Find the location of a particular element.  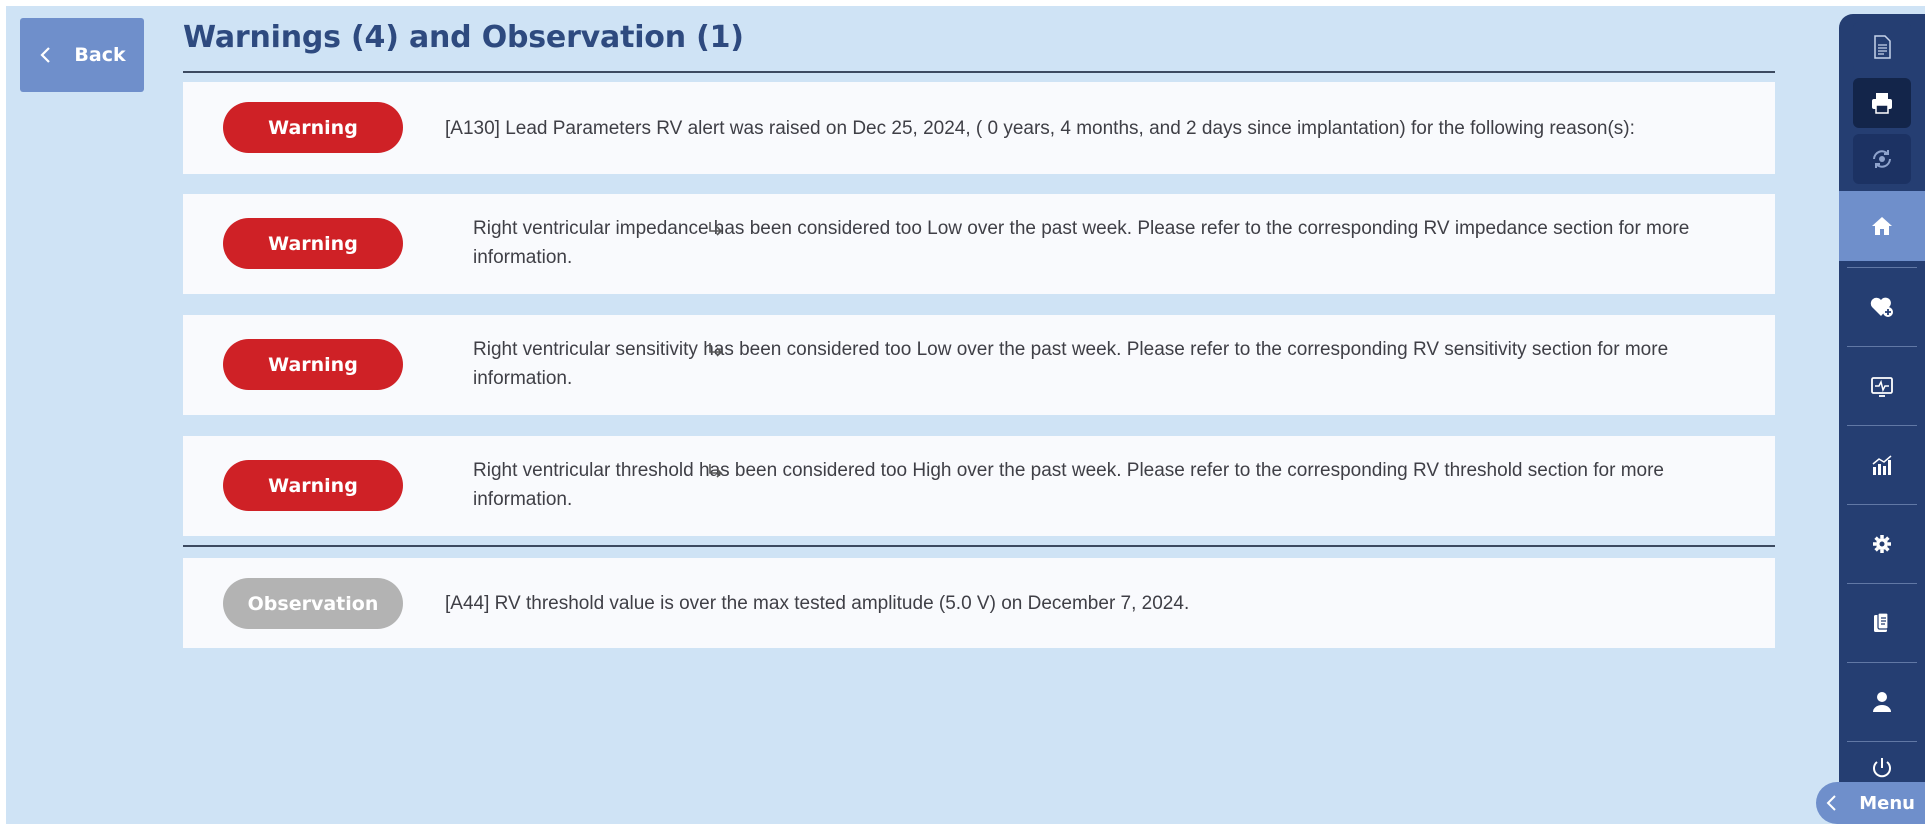

sidebar-item-statistics is located at coordinates (1882, 465).